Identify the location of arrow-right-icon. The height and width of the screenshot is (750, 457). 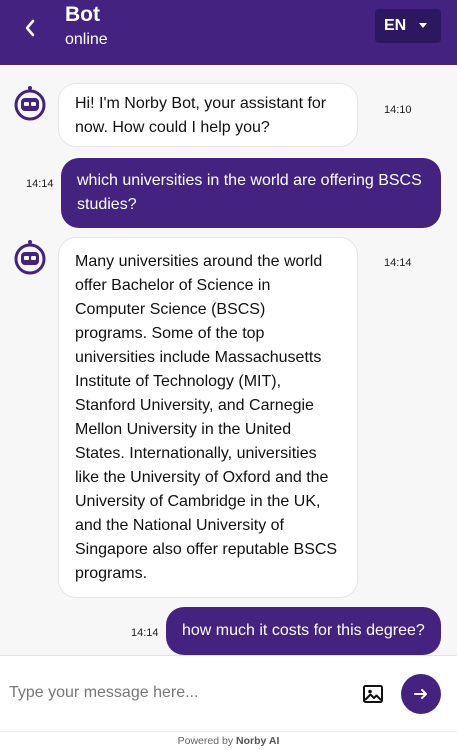
(420, 694).